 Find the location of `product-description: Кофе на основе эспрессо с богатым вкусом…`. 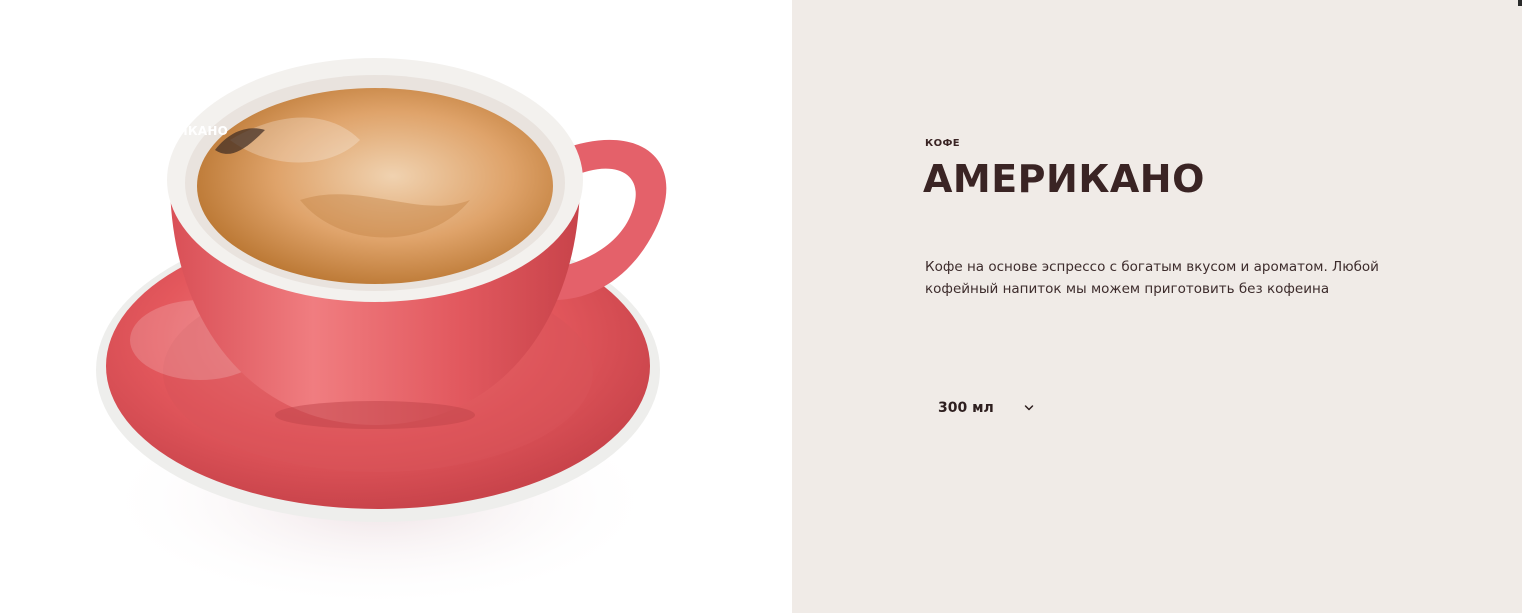

product-description: Кофе на основе эспрессо с богатым вкусом… is located at coordinates (1152, 278).